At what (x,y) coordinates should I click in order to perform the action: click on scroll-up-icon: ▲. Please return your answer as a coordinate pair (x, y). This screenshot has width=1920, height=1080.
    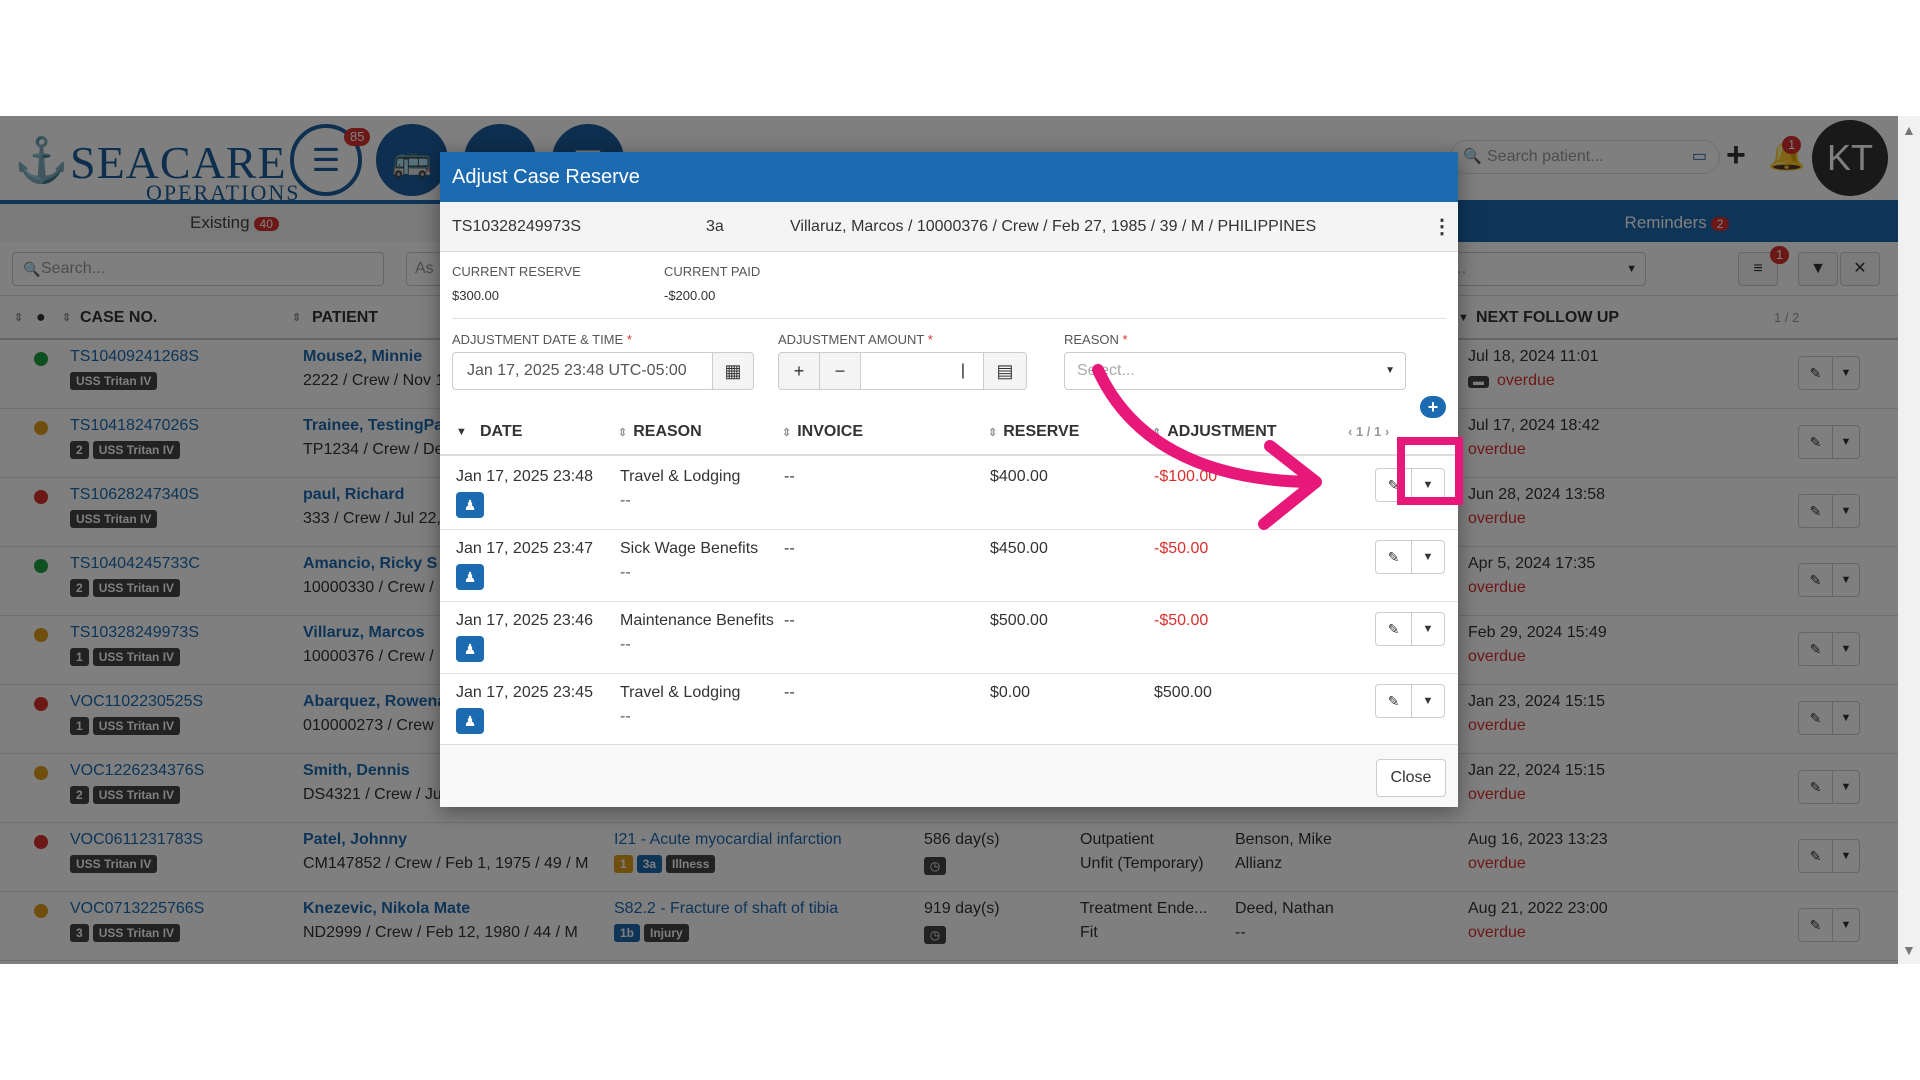
    Looking at the image, I should click on (1909, 130).